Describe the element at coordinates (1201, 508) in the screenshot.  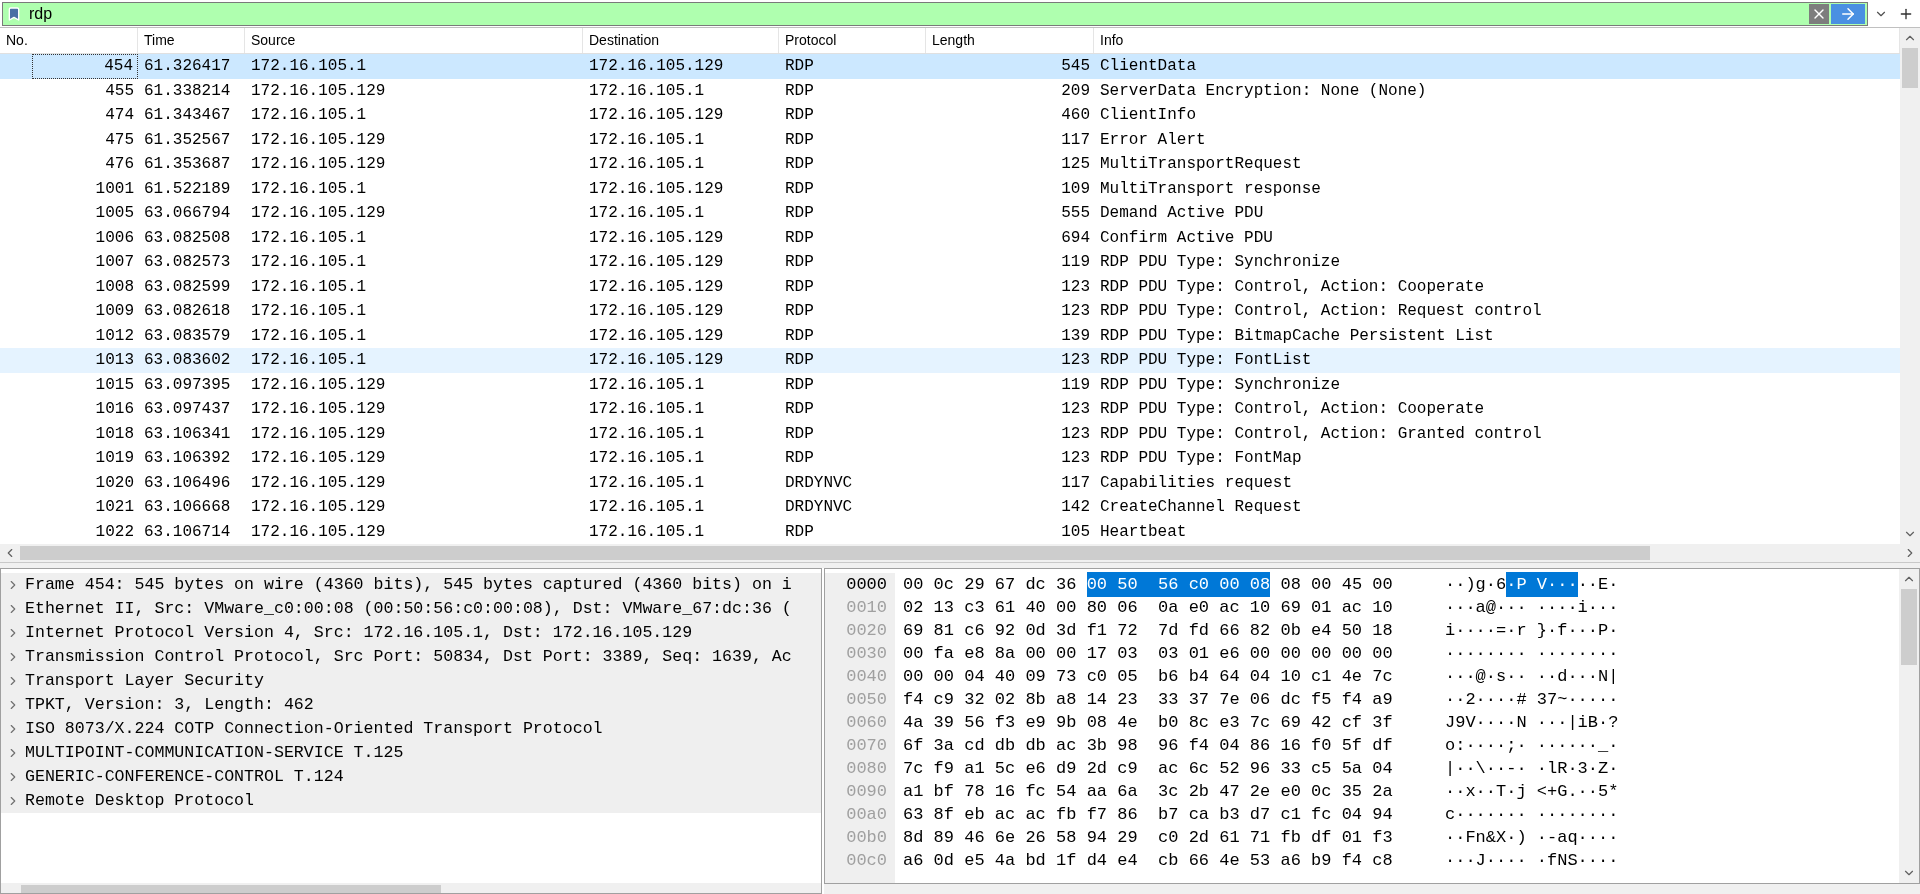
I see `table-cell-text: CreateChannel Request` at that location.